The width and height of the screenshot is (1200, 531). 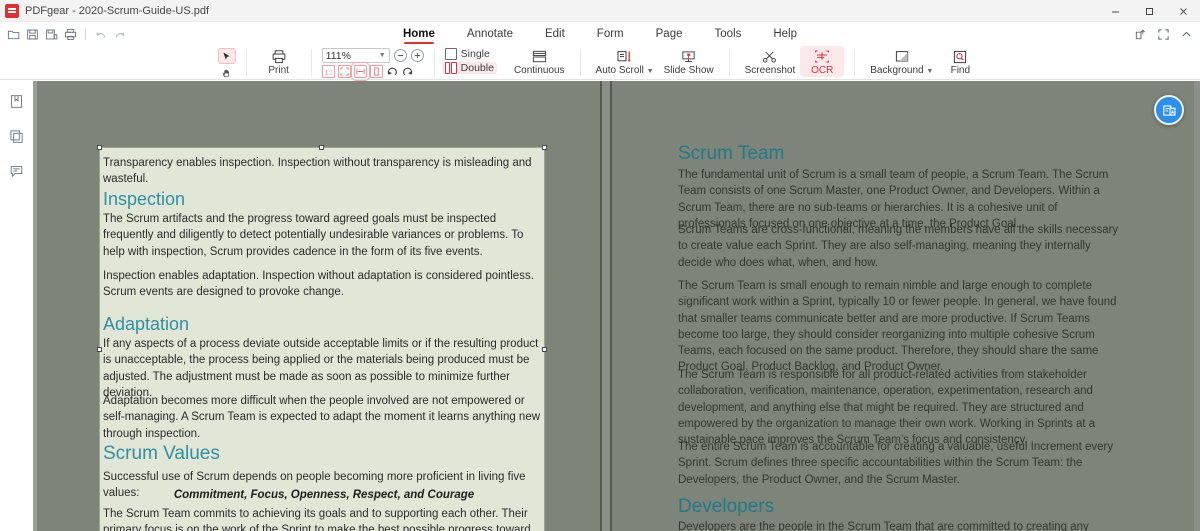 What do you see at coordinates (1115, 11) in the screenshot?
I see `minimize-button` at bounding box center [1115, 11].